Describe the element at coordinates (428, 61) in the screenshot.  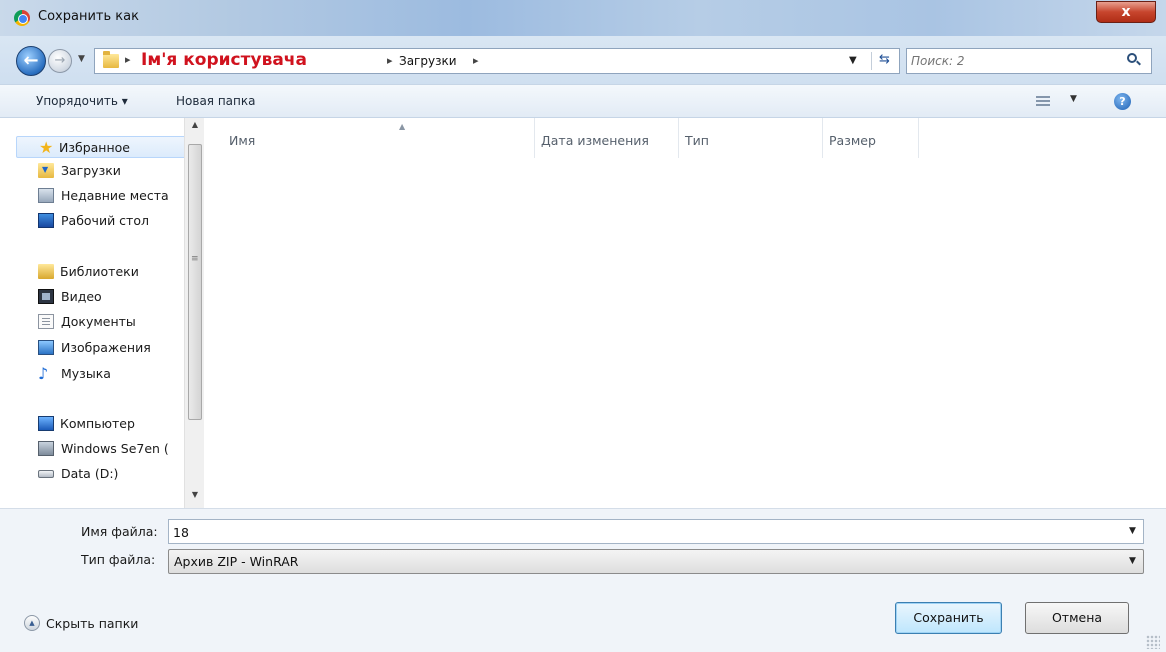
I see `breadcrumb-downloads: Загрузки` at that location.